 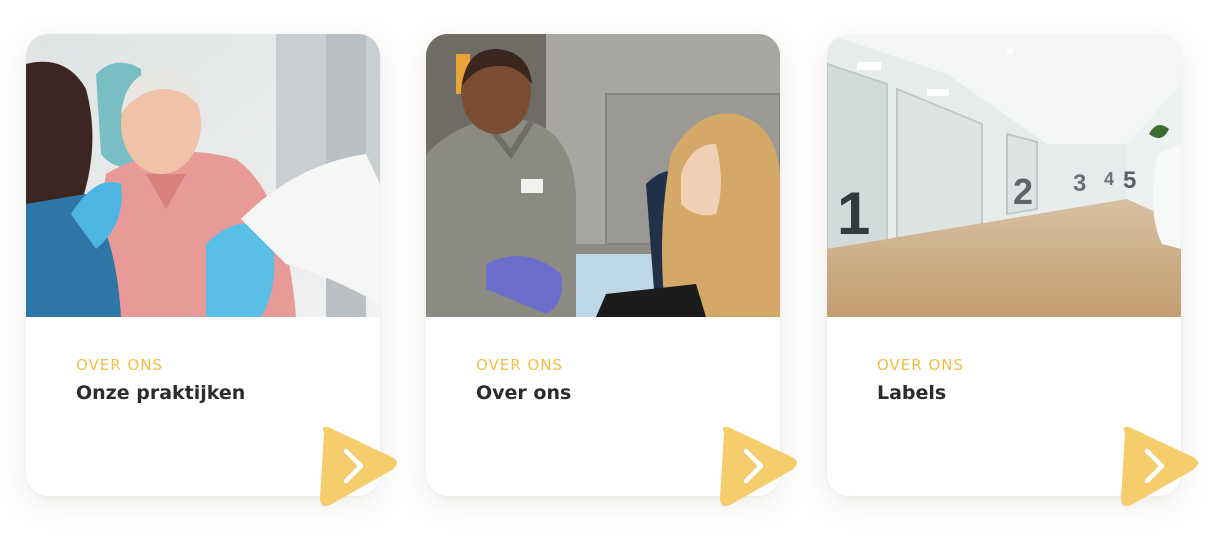 I want to click on card-title: Onze praktijken, so click(x=160, y=393).